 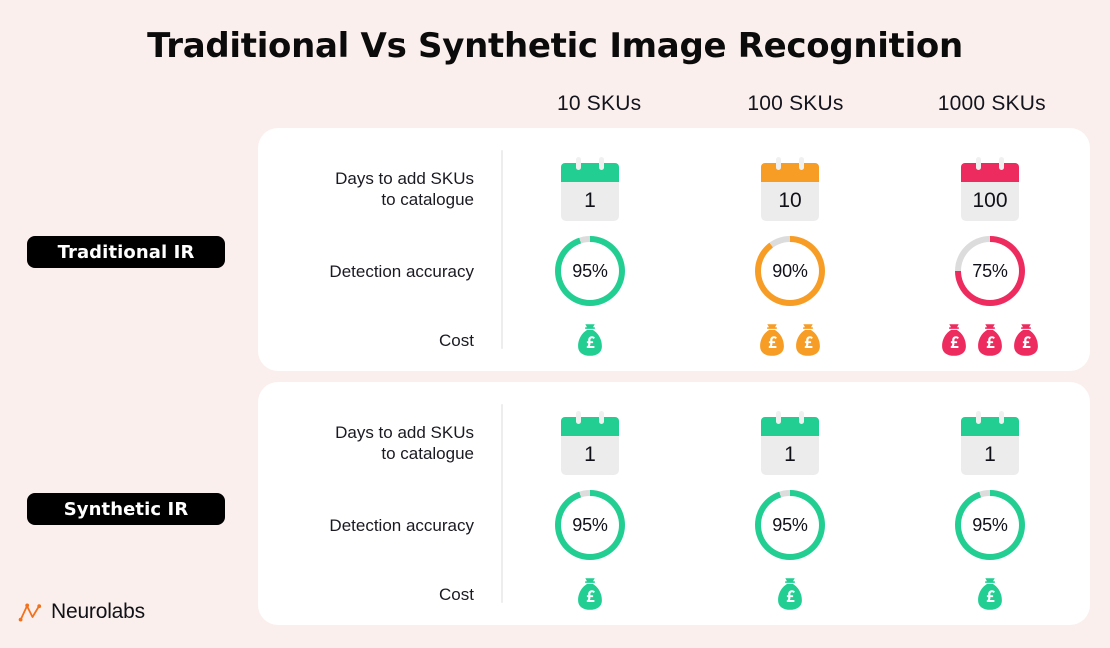 I want to click on cell-accuracy-100-skus: 95%, so click(x=790, y=525).